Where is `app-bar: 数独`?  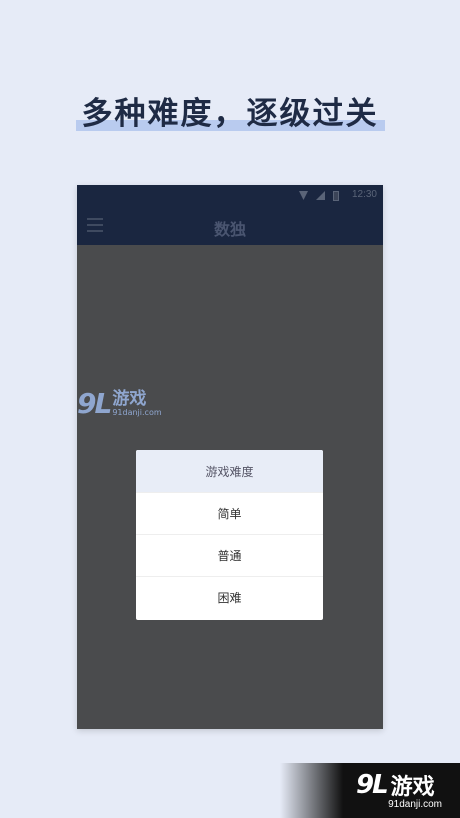 app-bar: 数独 is located at coordinates (230, 226).